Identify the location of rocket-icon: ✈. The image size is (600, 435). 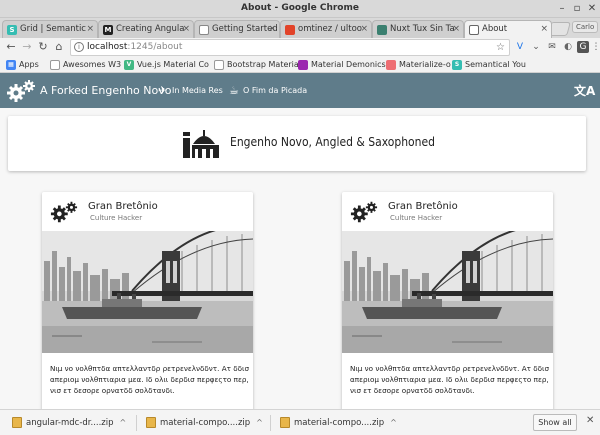
(163, 90).